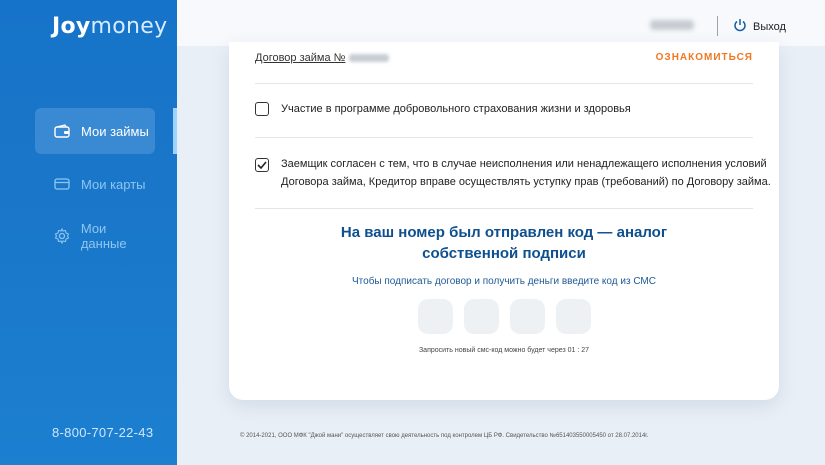 This screenshot has height=465, width=825. I want to click on contract-row: Договор займа № ОЗНАКОМИТЬСЯ, so click(504, 58).